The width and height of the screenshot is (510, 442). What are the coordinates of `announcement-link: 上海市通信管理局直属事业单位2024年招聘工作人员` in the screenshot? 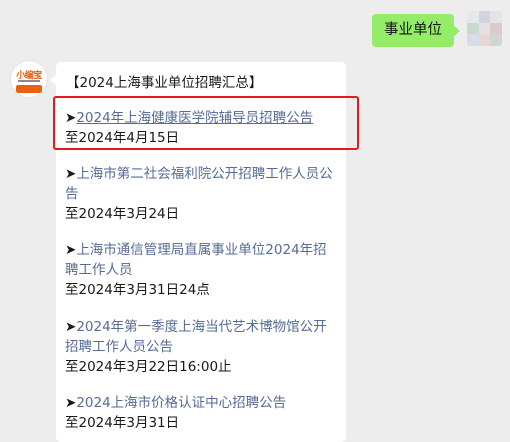 It's located at (196, 260).